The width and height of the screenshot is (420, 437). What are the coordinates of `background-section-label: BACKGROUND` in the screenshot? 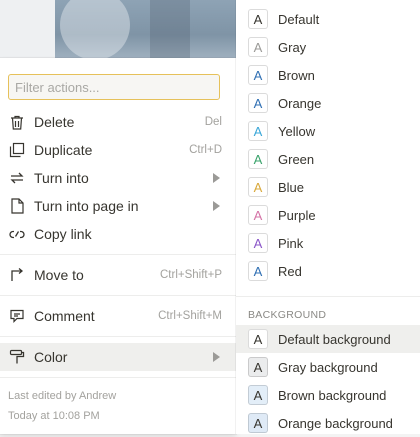 It's located at (287, 315).